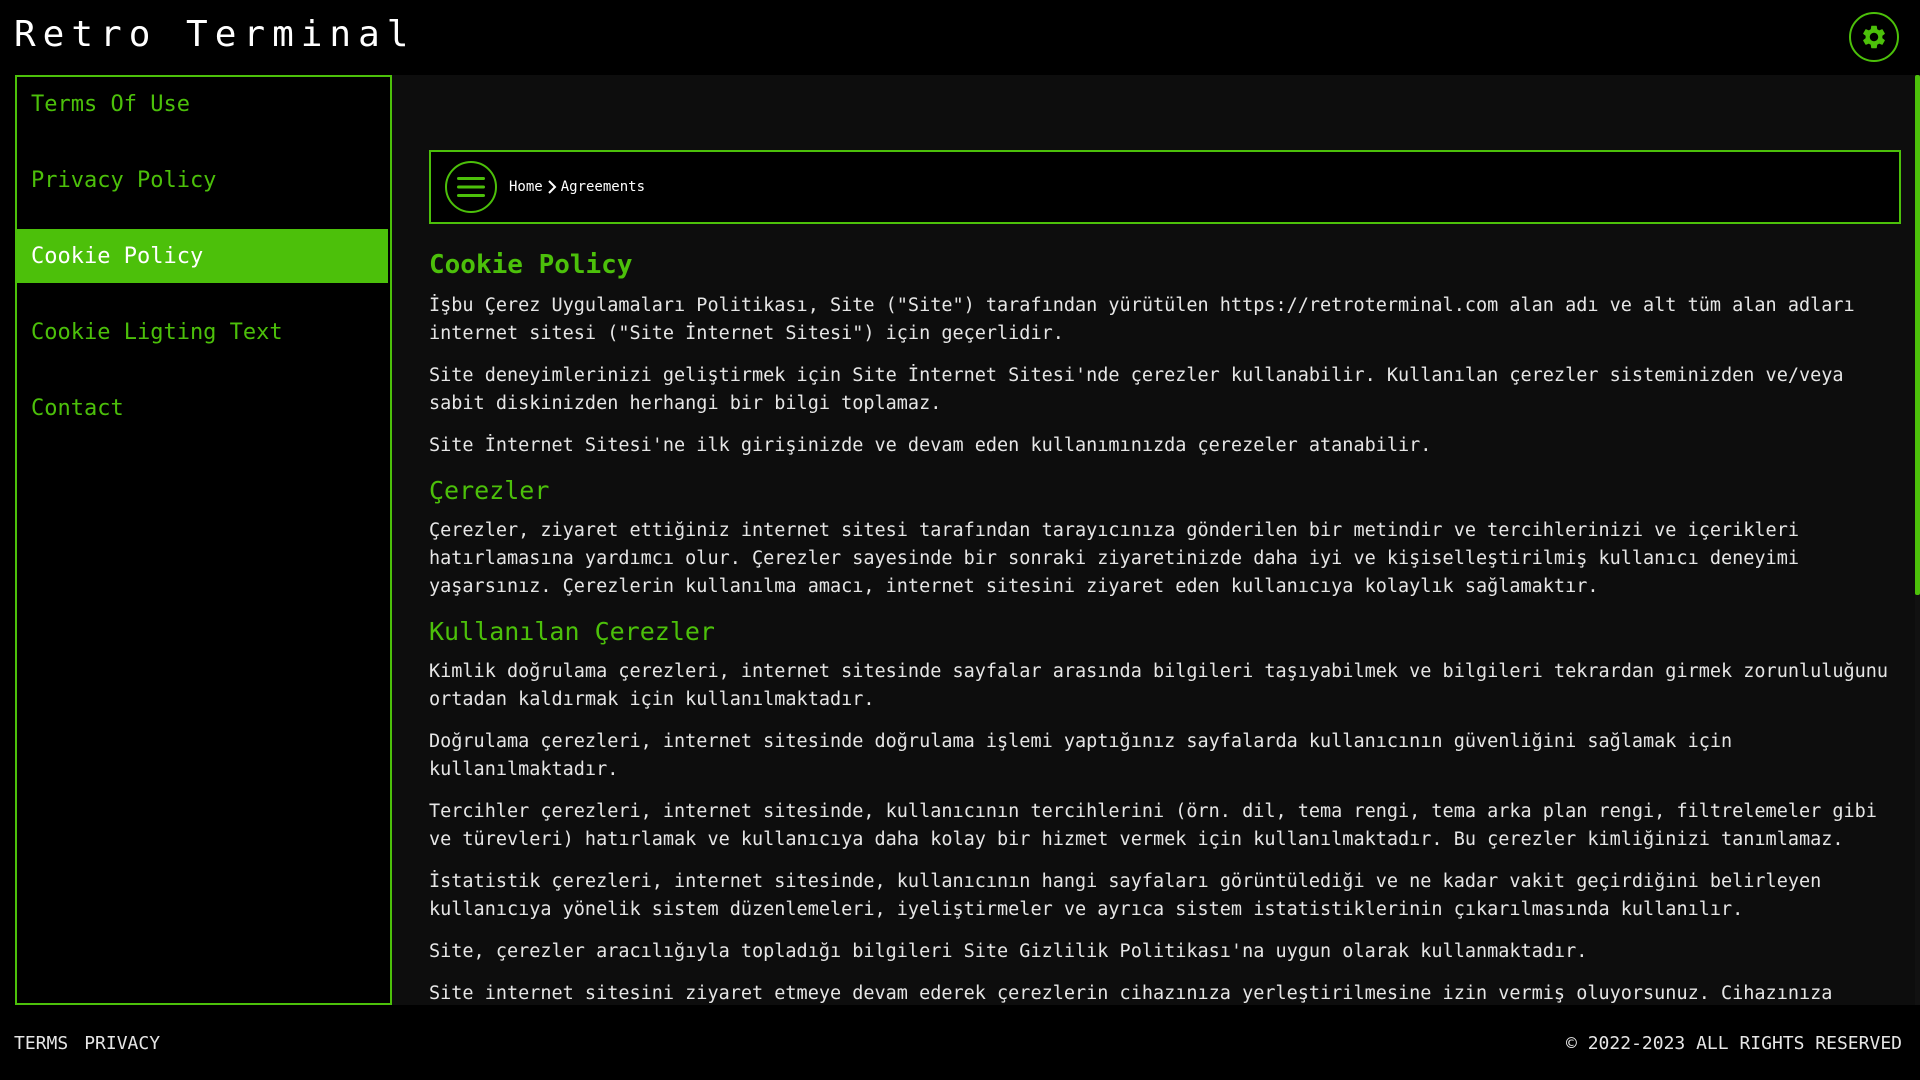  I want to click on footer-link-privacy: PRIVACY, so click(122, 1043).